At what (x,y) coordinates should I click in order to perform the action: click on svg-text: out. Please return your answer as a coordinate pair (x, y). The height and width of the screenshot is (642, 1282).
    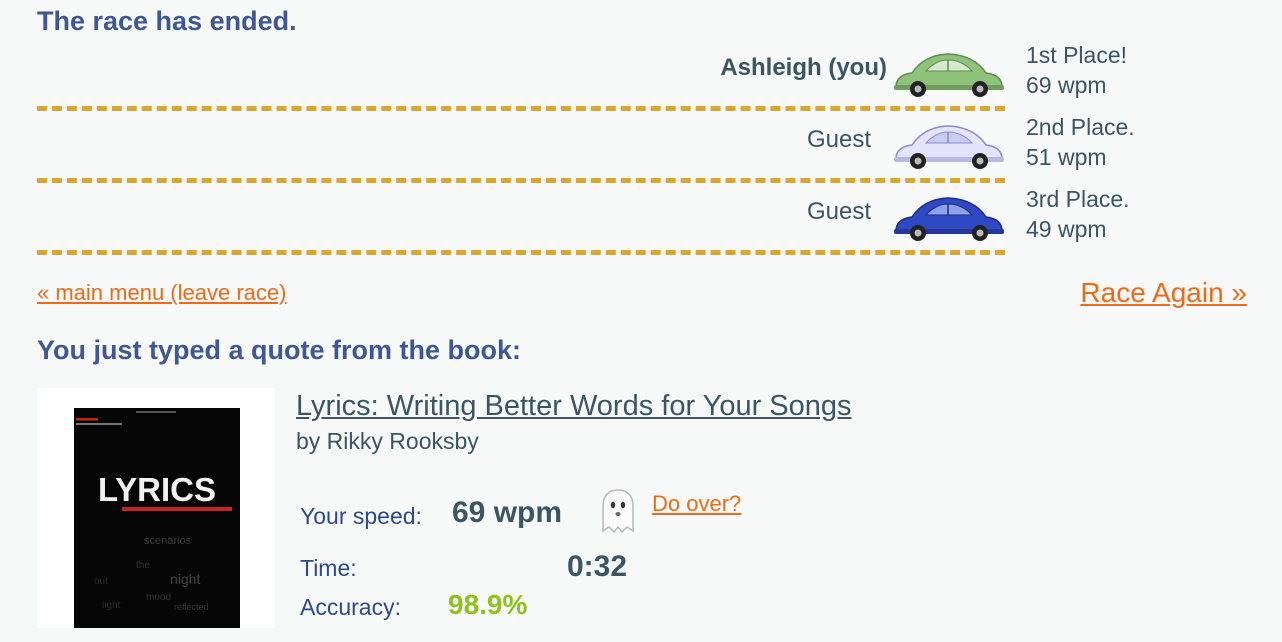
    Looking at the image, I should click on (101, 581).